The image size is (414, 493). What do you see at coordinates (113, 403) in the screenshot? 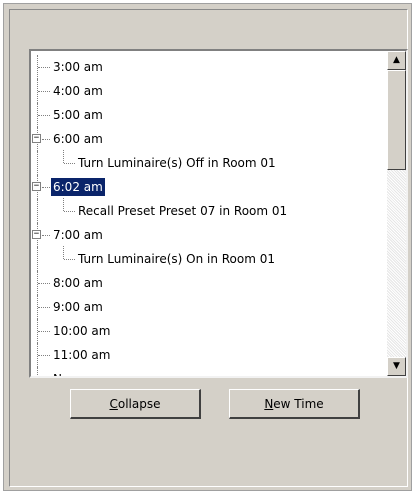
I see `collapse-mnemonic: C` at bounding box center [113, 403].